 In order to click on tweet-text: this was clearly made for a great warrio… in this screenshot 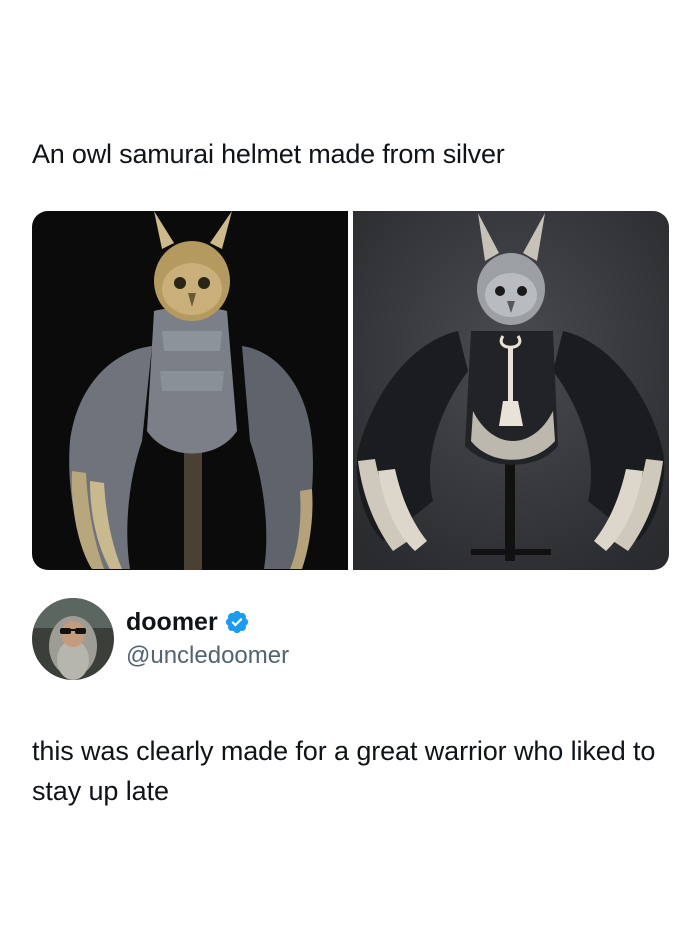, I will do `click(344, 771)`.